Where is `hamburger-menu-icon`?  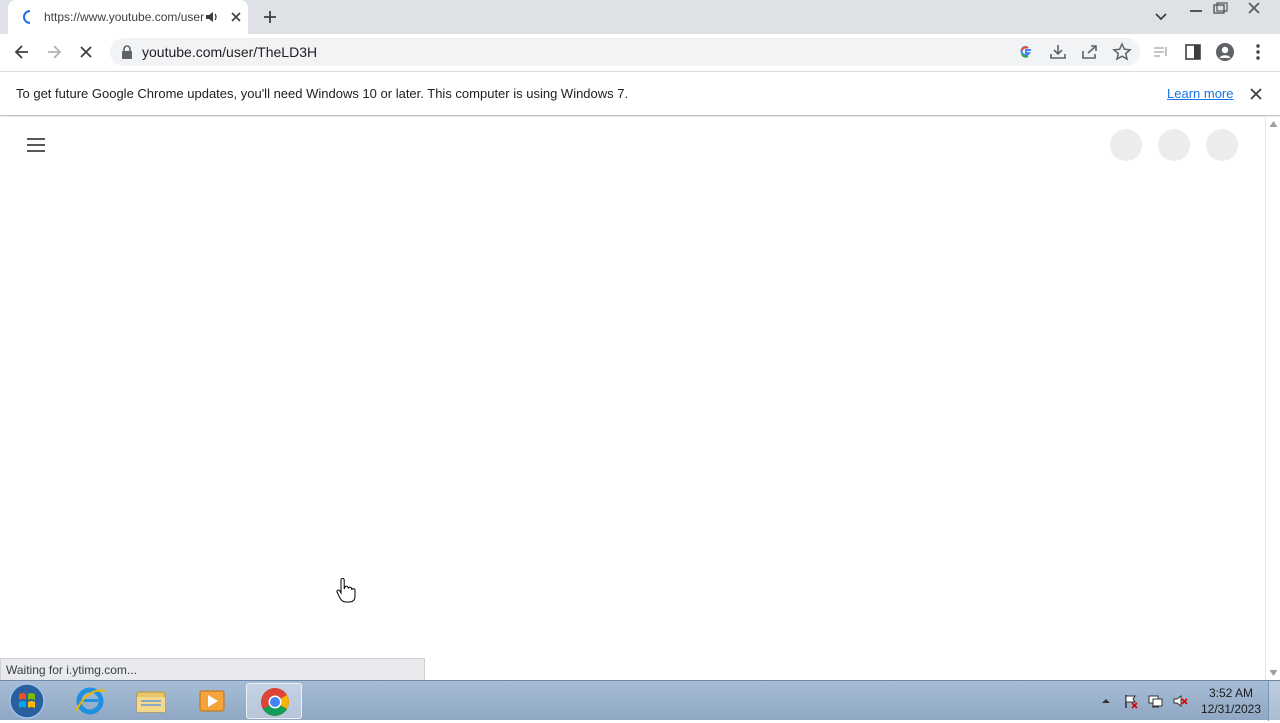
hamburger-menu-icon is located at coordinates (36, 145).